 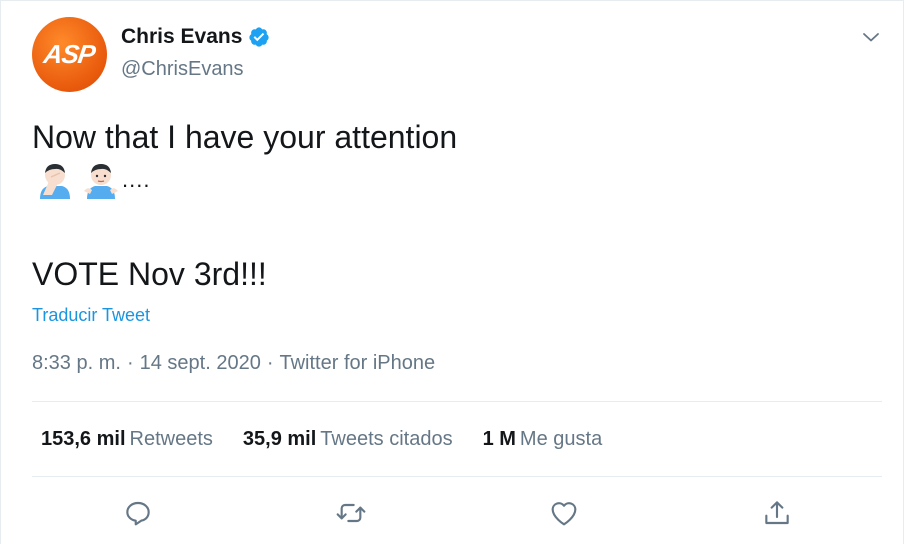 What do you see at coordinates (279, 439) in the screenshot?
I see `quote-tweets-count: 35,9 mil` at bounding box center [279, 439].